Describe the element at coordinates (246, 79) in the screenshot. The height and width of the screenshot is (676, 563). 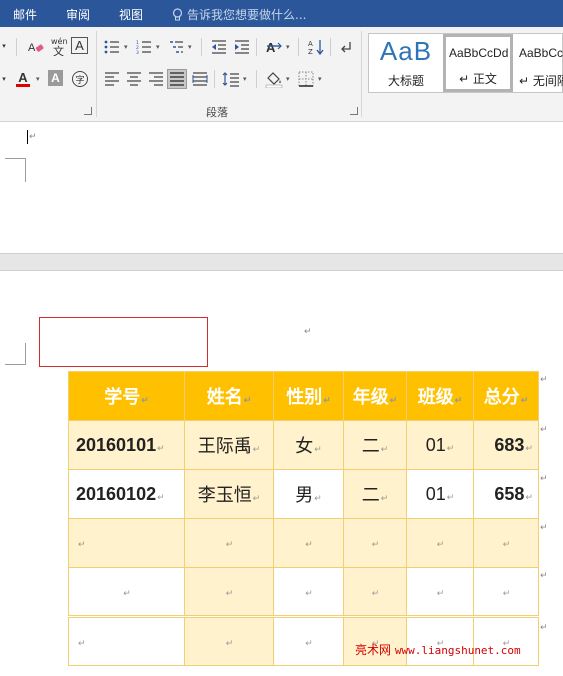
I see `line-spacing-dropdown: ▾` at that location.